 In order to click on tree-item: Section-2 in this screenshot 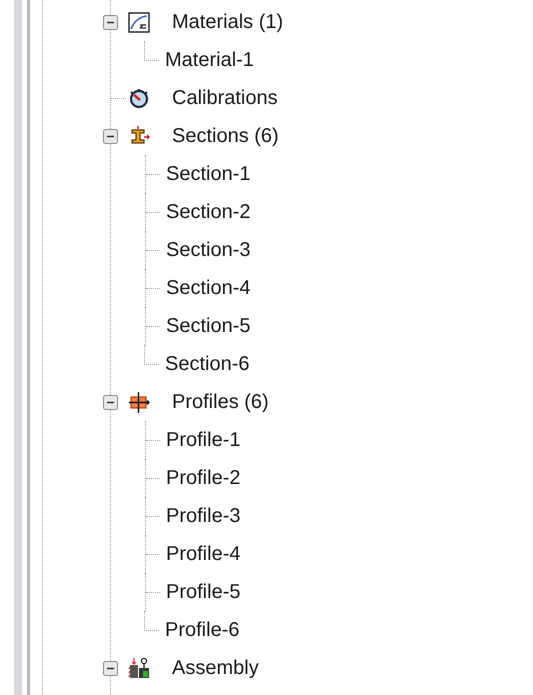, I will do `click(208, 212)`.